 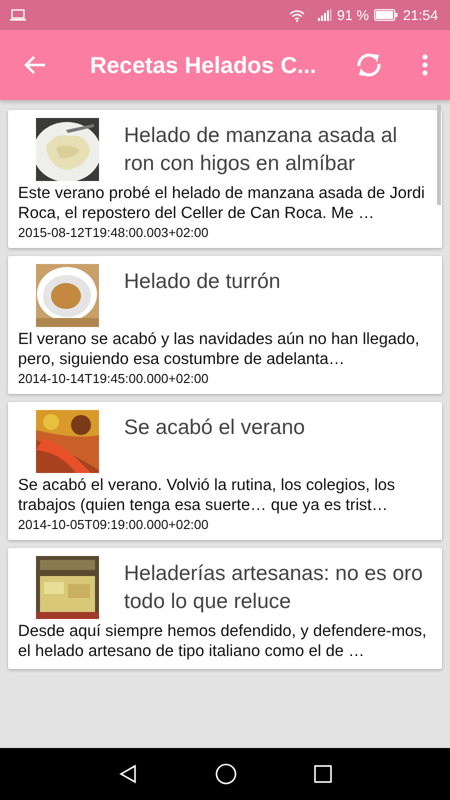 What do you see at coordinates (274, 588) in the screenshot?
I see `recipe-title: Heladerías artesanas: no es oro todo lo que reluce` at bounding box center [274, 588].